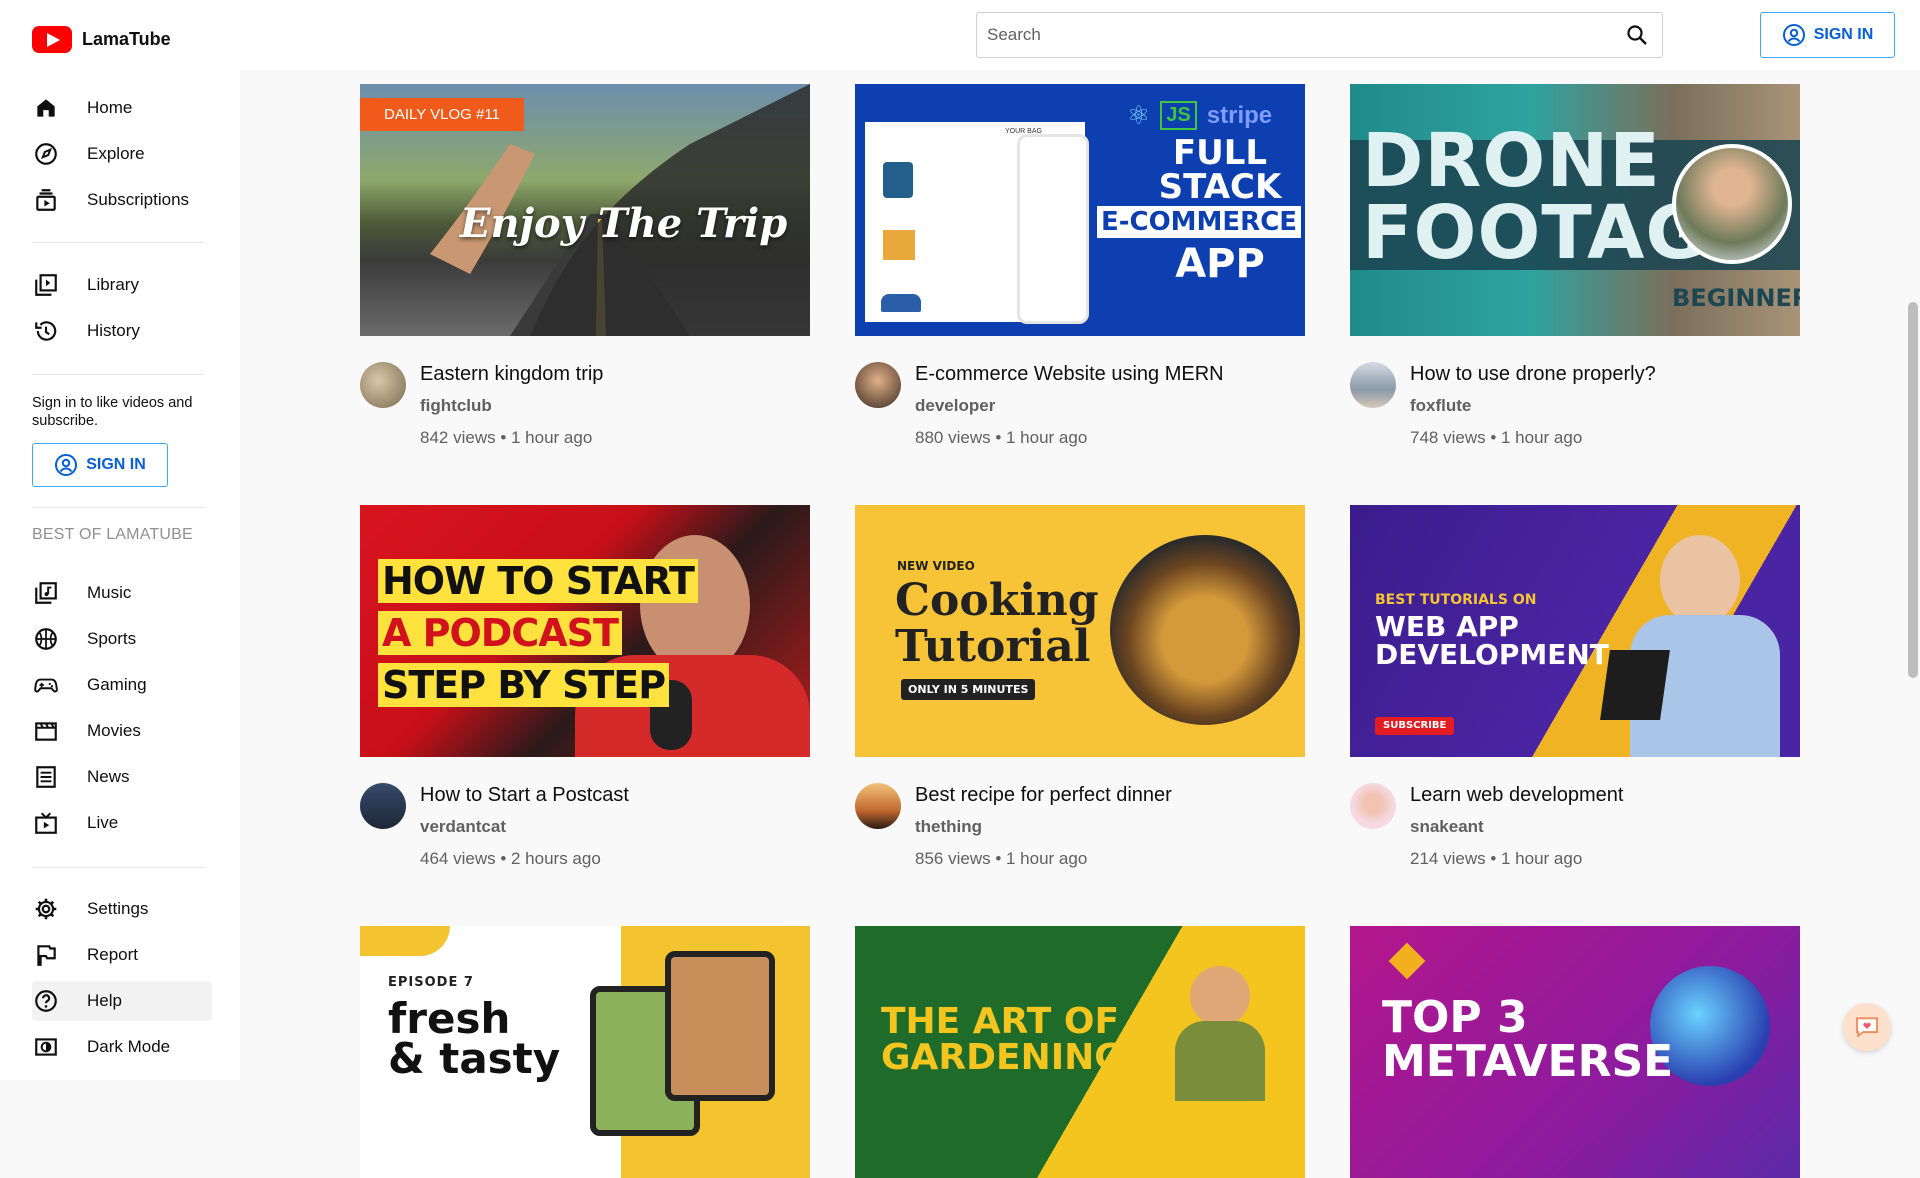 This screenshot has height=1178, width=1920. Describe the element at coordinates (1913, 490) in the screenshot. I see `scrollbar-thumb` at that location.